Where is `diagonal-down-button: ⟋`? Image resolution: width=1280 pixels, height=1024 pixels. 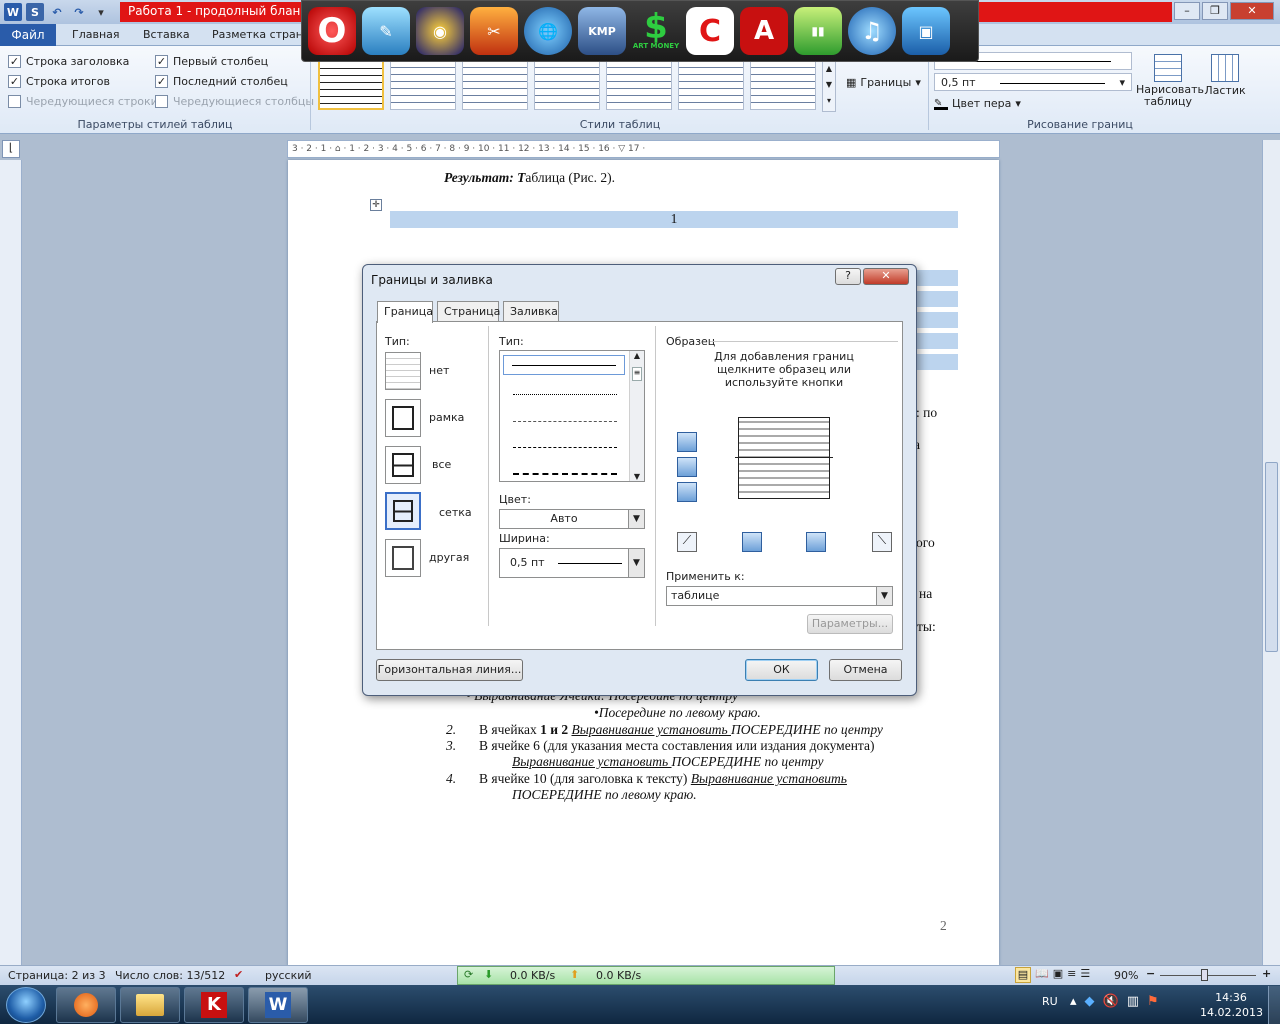 diagonal-down-button: ⟋ is located at coordinates (687, 542).